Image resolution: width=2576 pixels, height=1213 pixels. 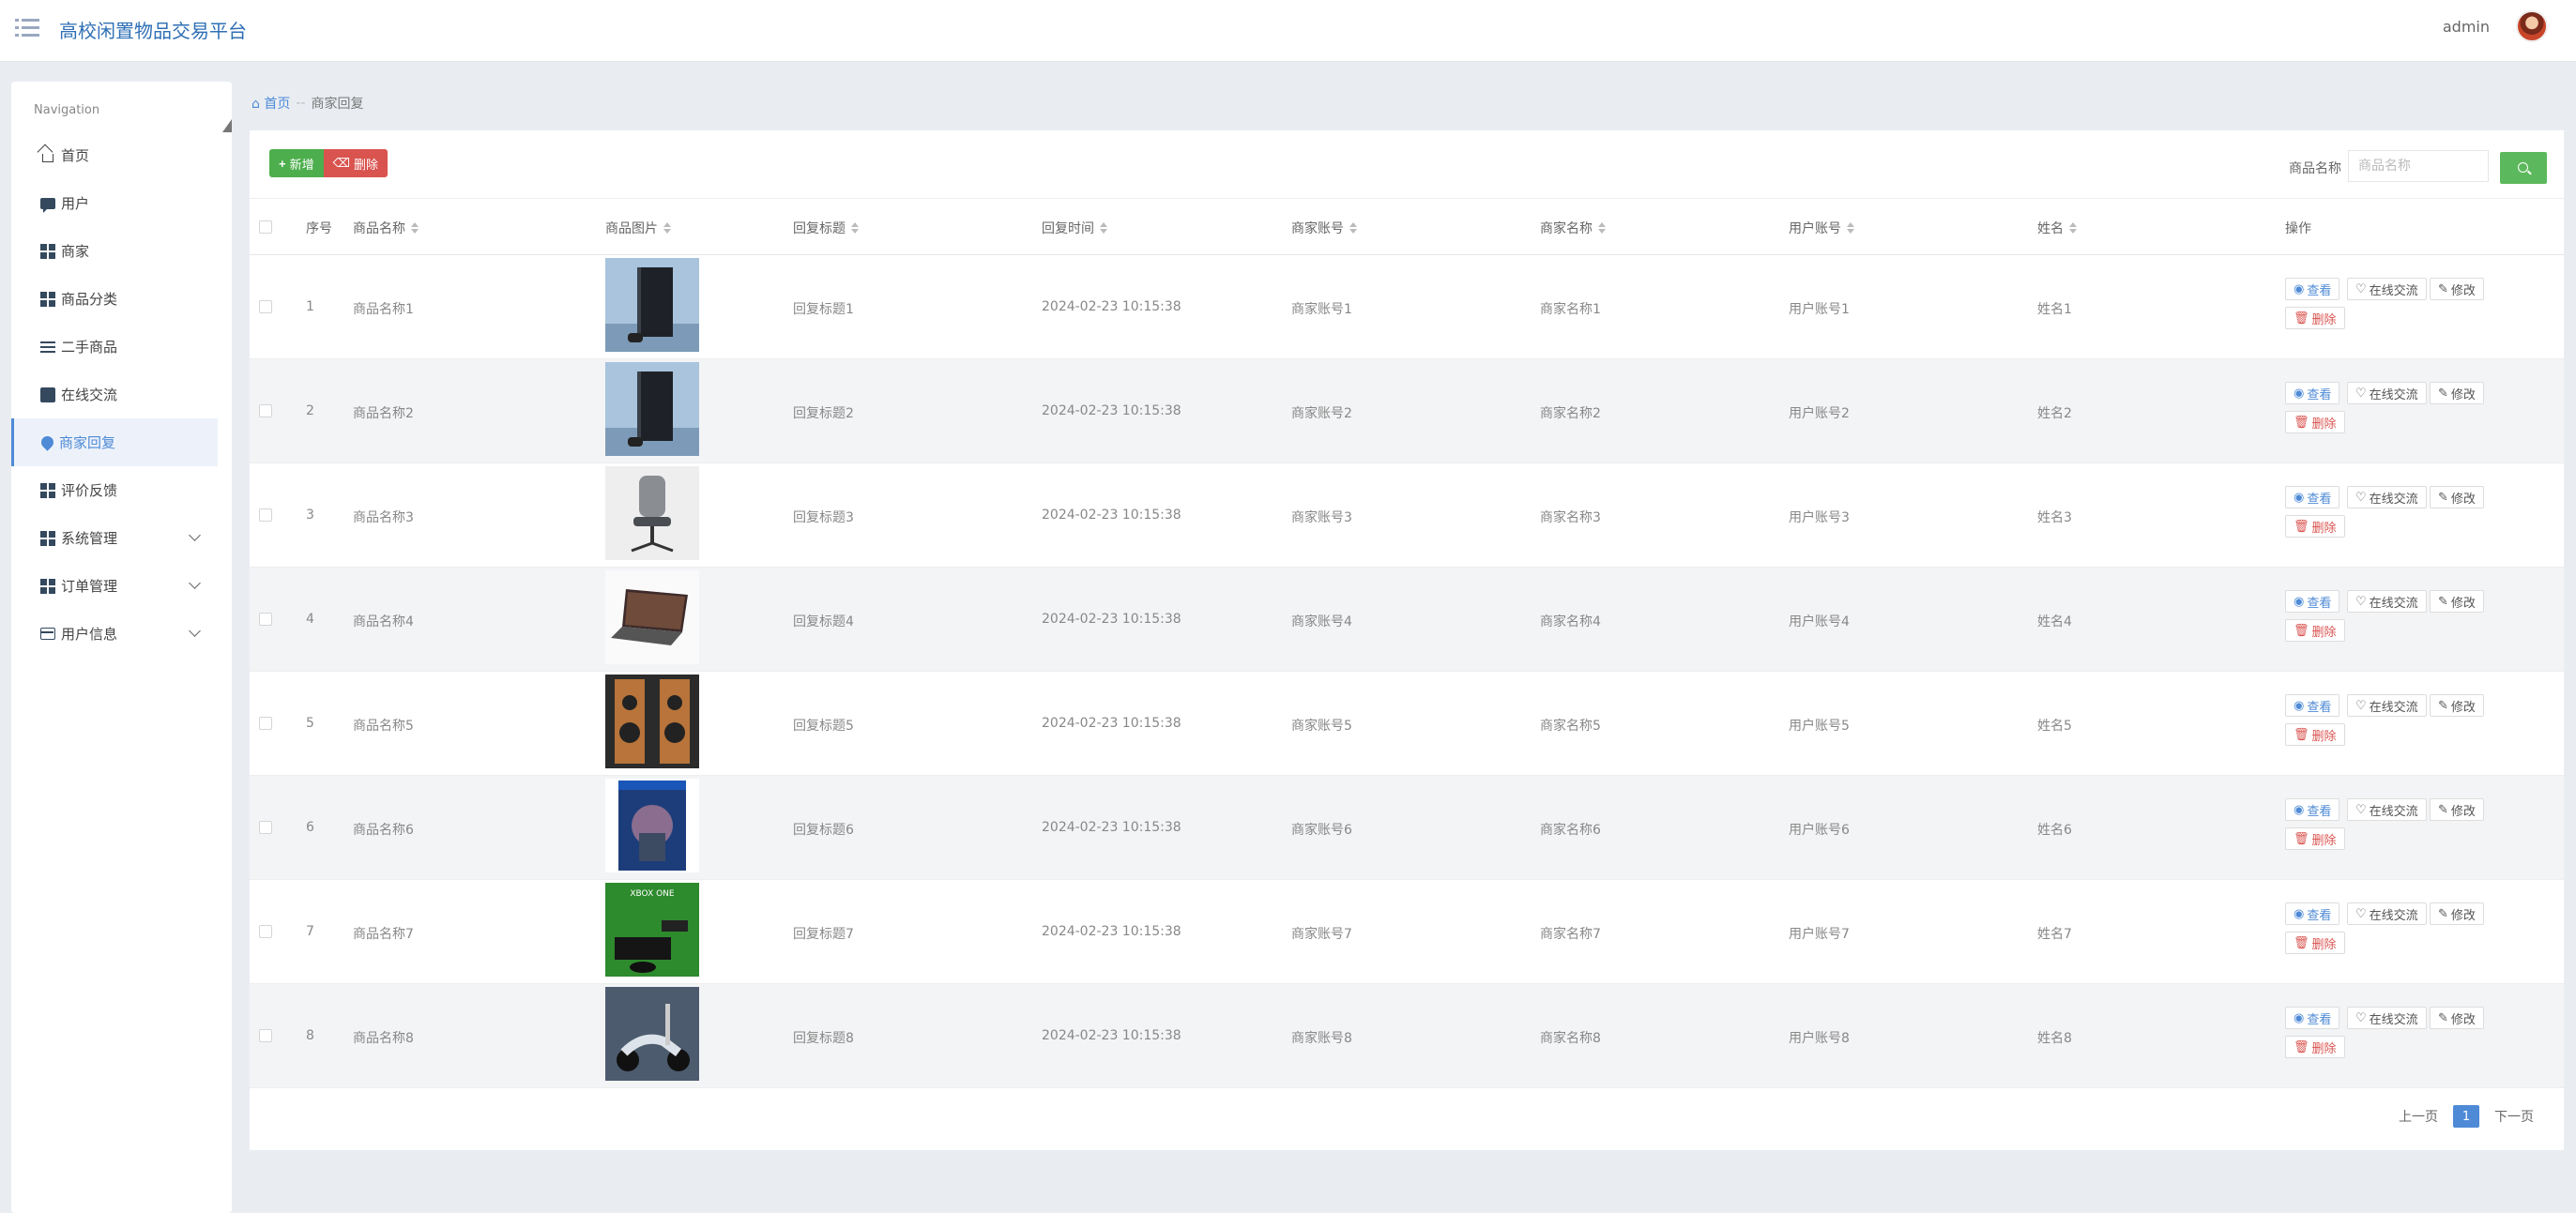 I want to click on sidebar-item-profile: 用户信息, so click(x=114, y=634).